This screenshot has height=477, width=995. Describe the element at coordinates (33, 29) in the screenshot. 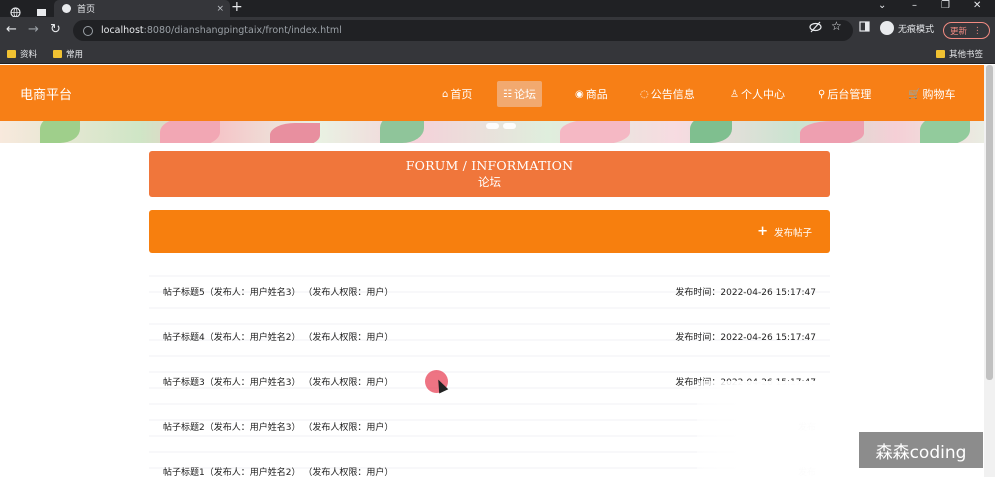

I see `forward-button: →` at that location.